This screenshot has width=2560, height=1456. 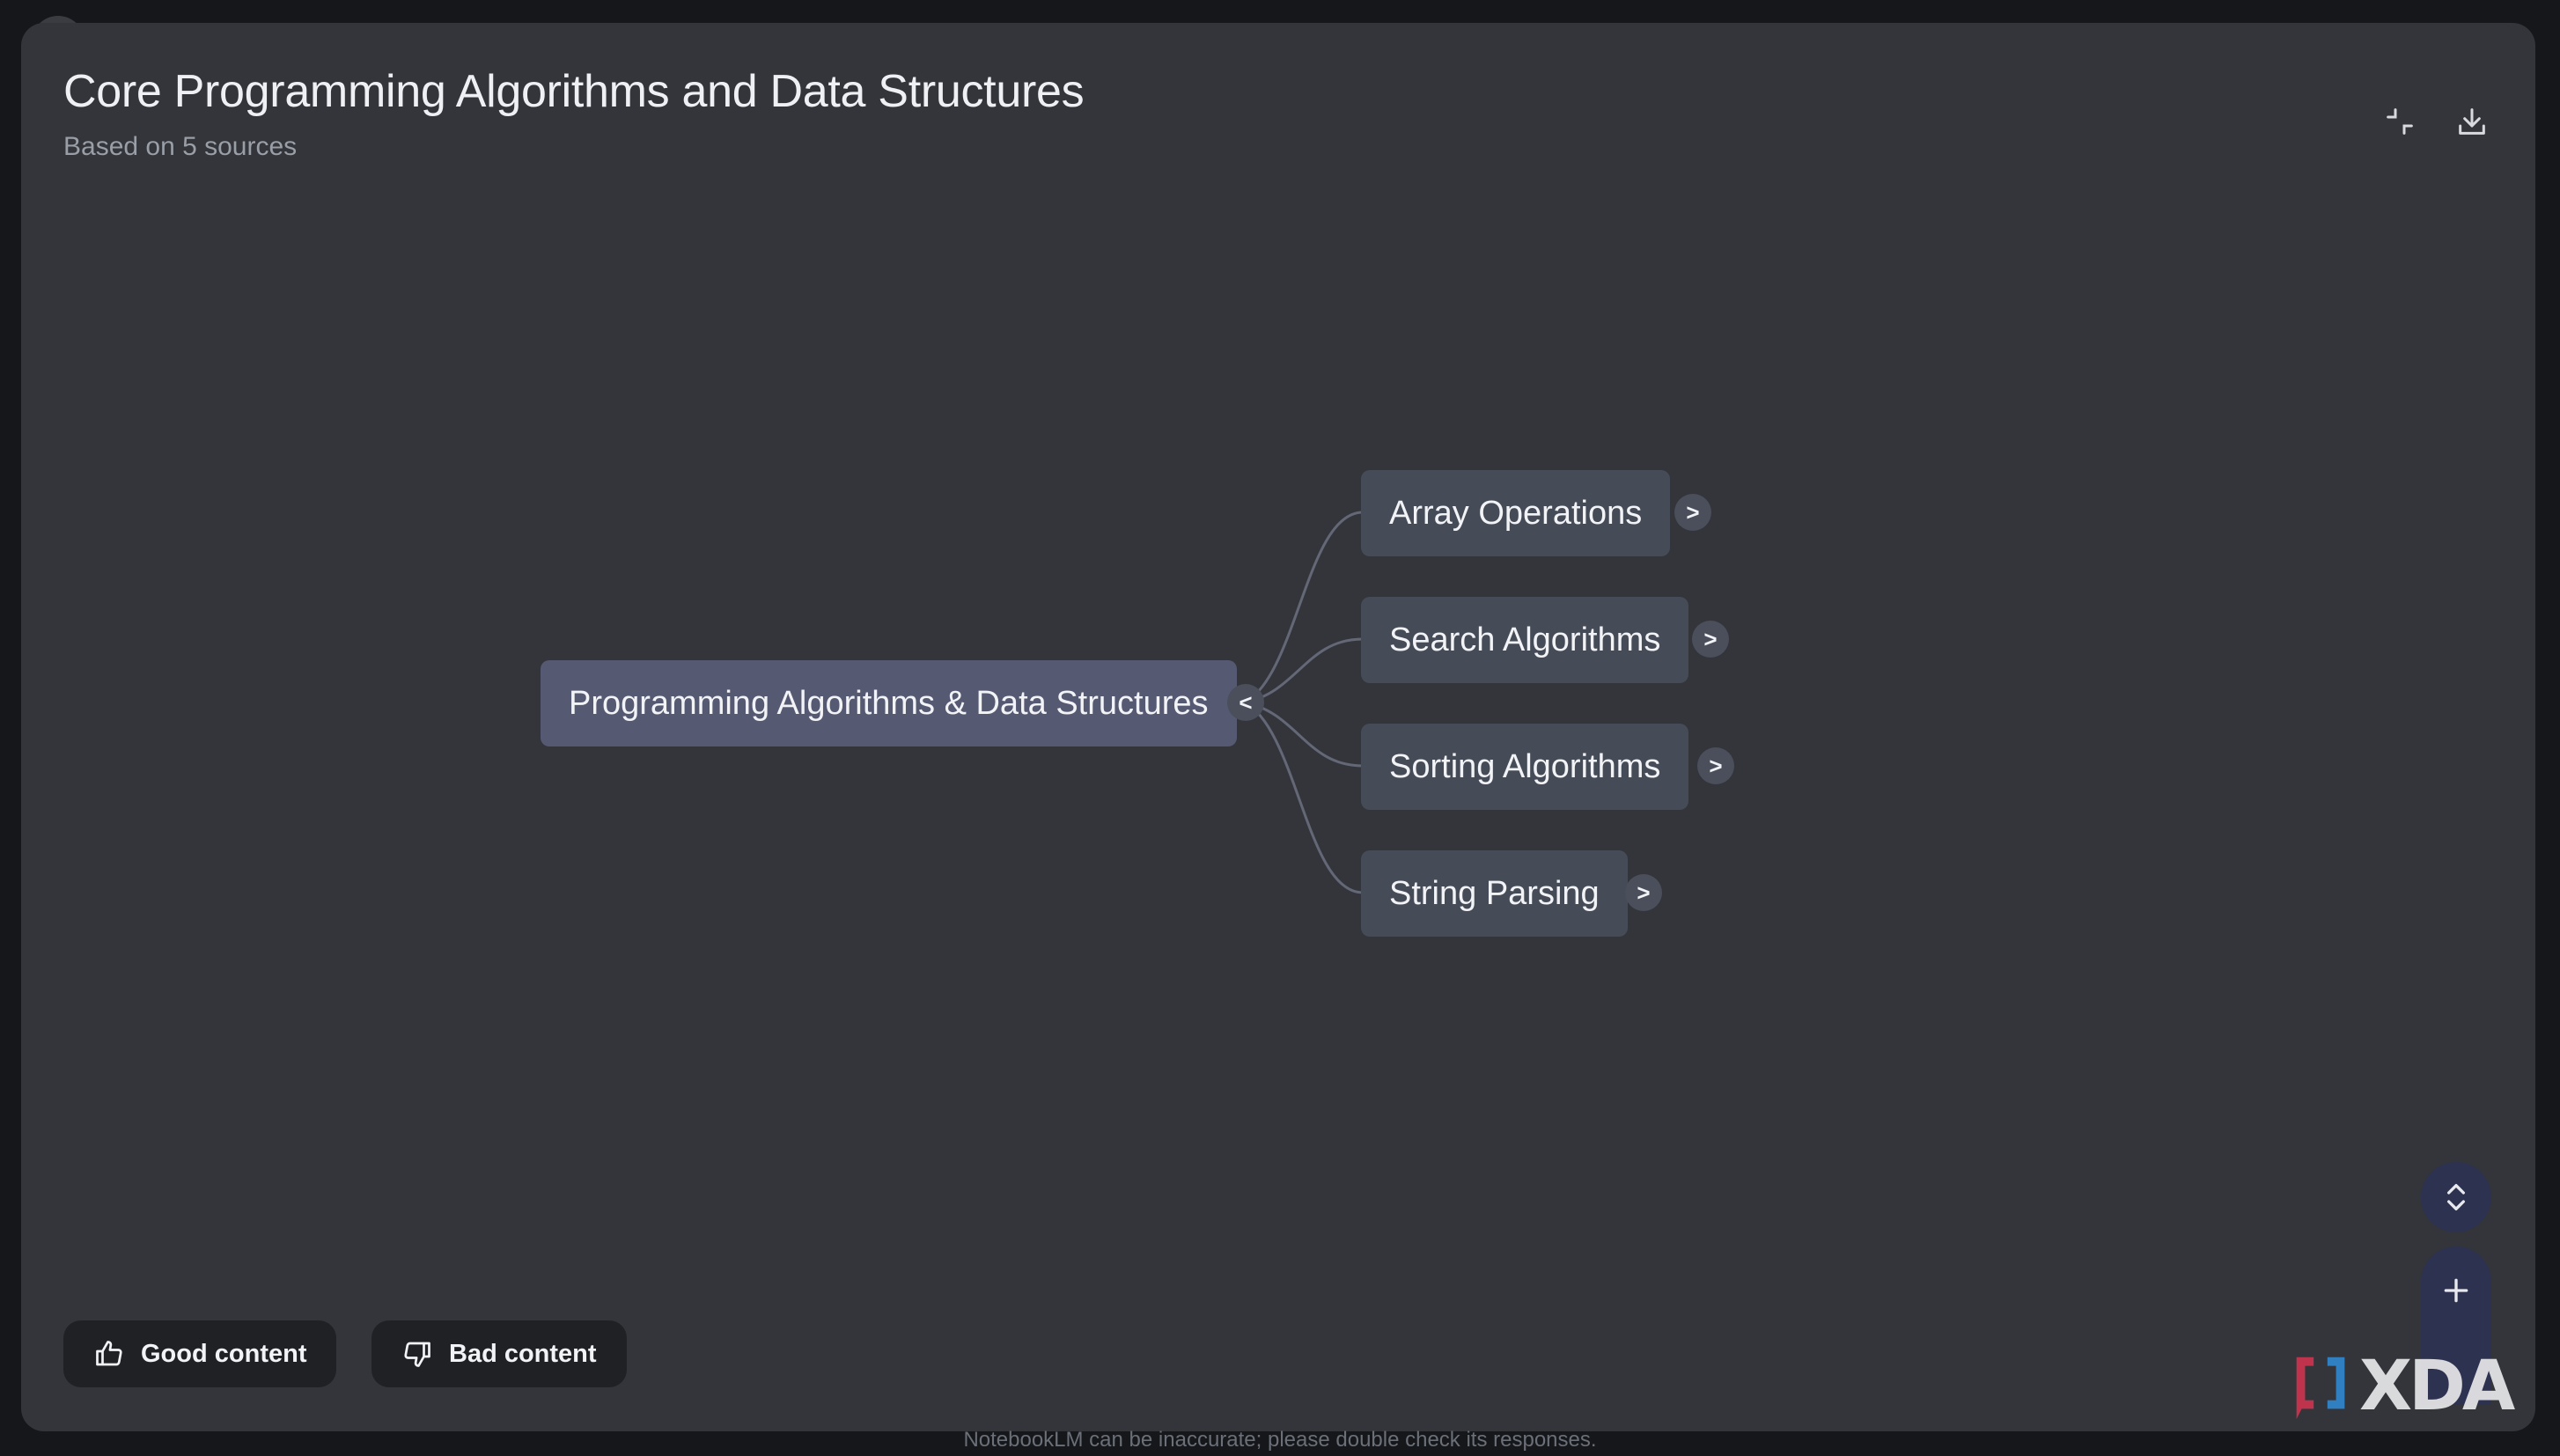 I want to click on bad-content-label: Bad content, so click(x=523, y=1353).